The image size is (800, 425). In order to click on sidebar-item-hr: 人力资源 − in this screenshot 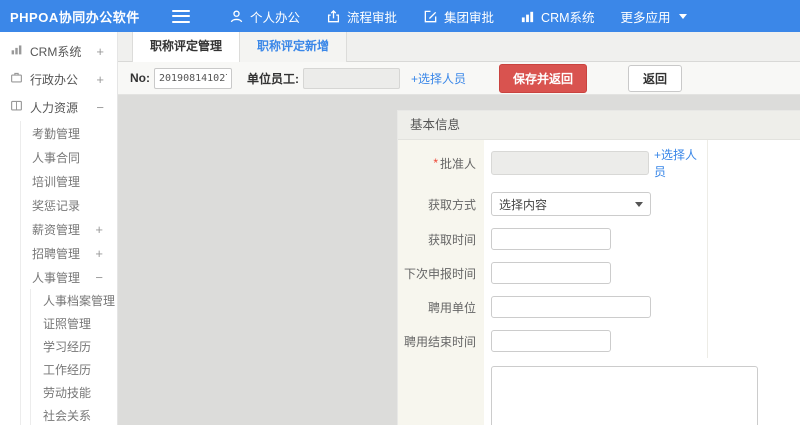, I will do `click(58, 107)`.